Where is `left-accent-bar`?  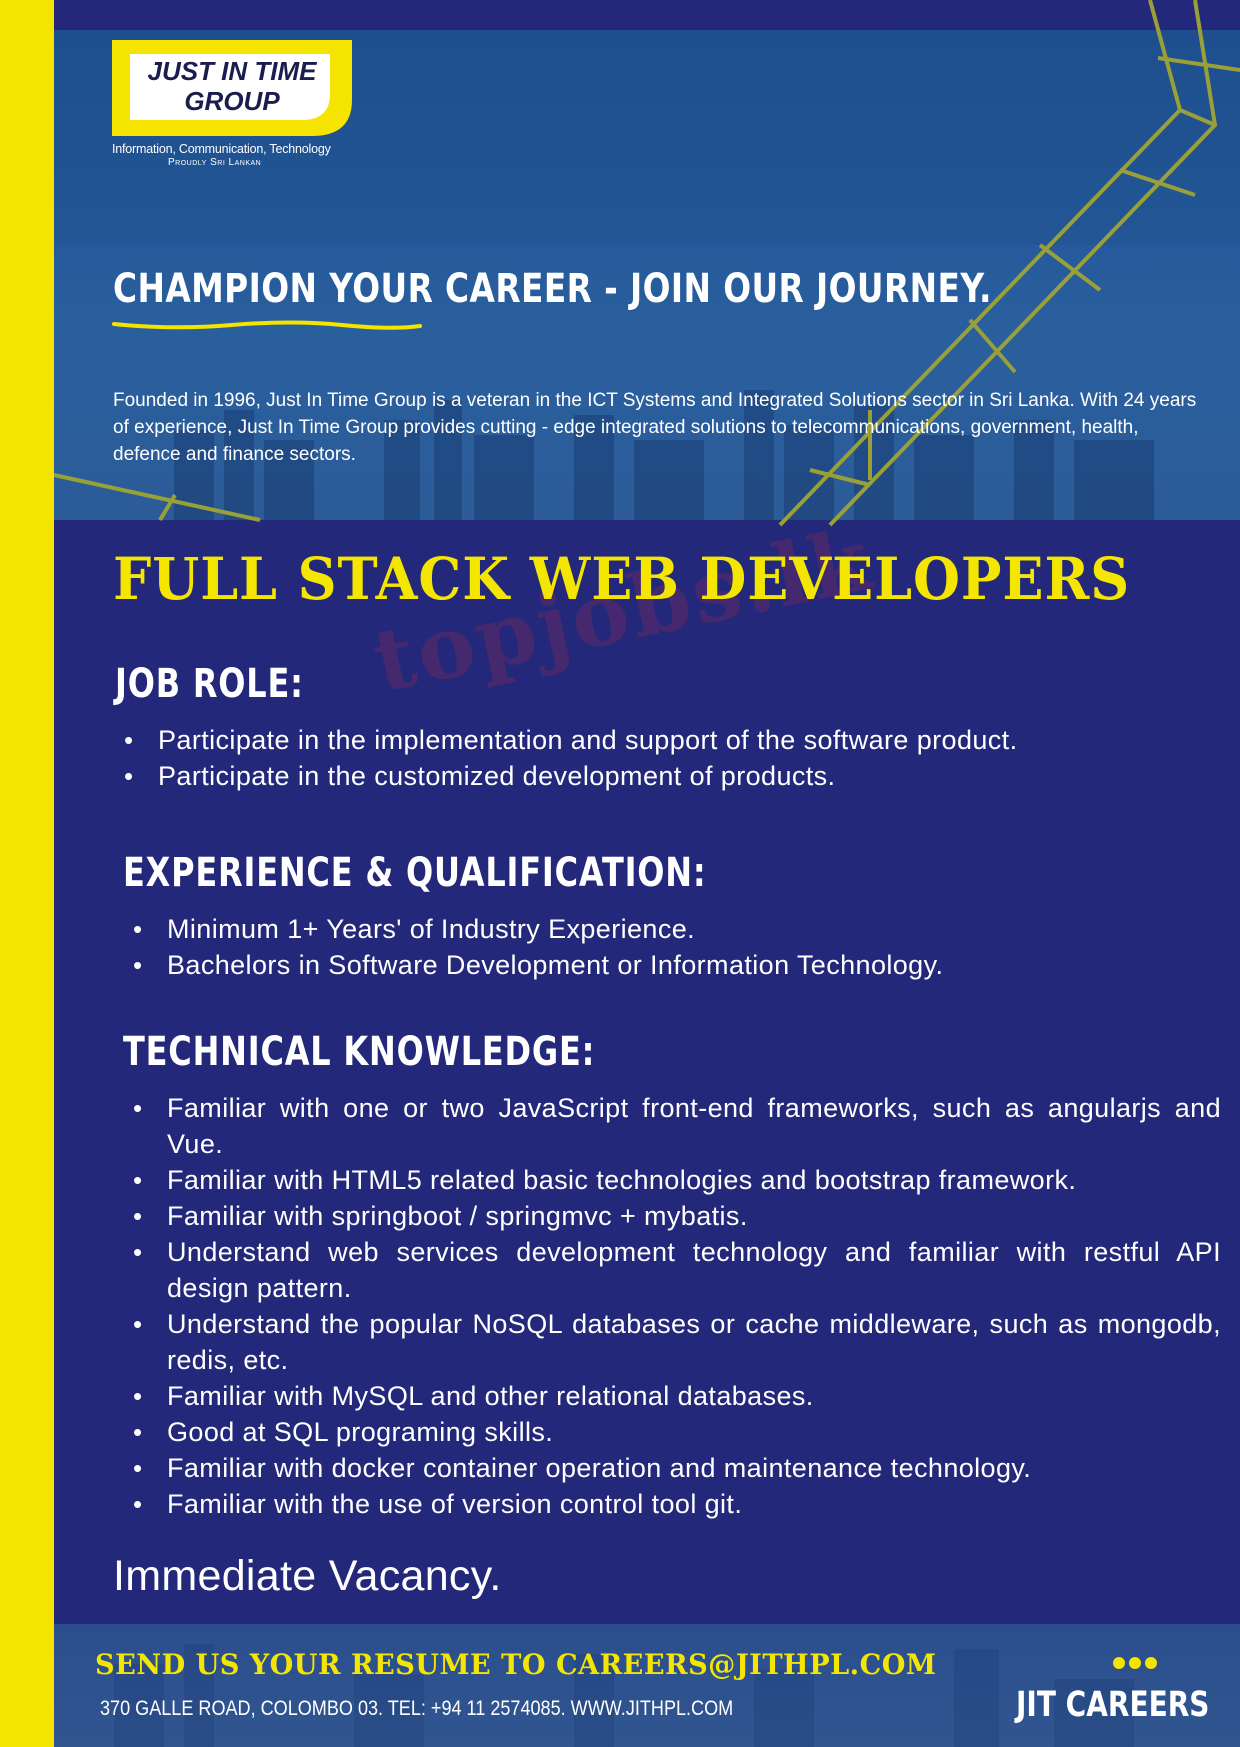
left-accent-bar is located at coordinates (27, 873).